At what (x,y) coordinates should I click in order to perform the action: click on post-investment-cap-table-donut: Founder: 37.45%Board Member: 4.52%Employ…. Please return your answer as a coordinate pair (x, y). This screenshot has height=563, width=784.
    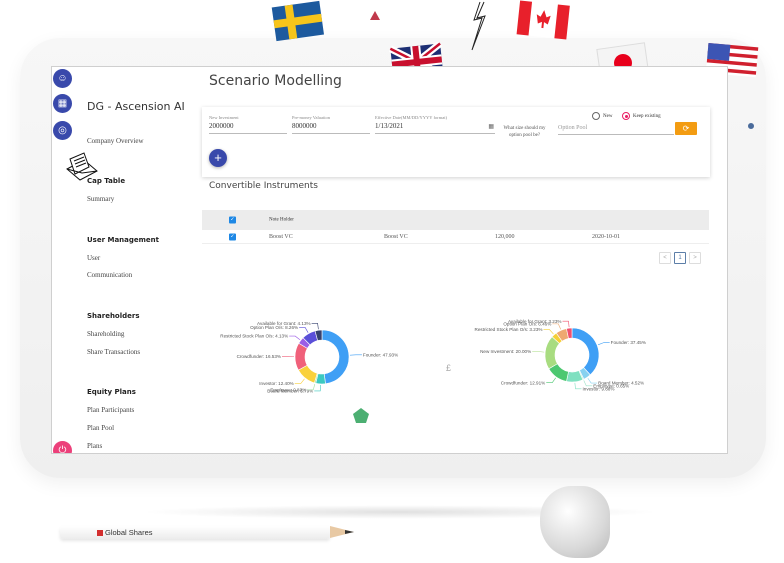
    Looking at the image, I should click on (560, 355).